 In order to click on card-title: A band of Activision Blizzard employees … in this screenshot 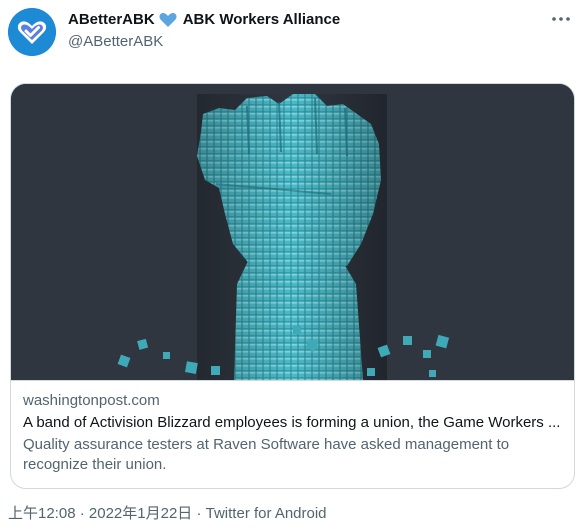, I will do `click(292, 422)`.